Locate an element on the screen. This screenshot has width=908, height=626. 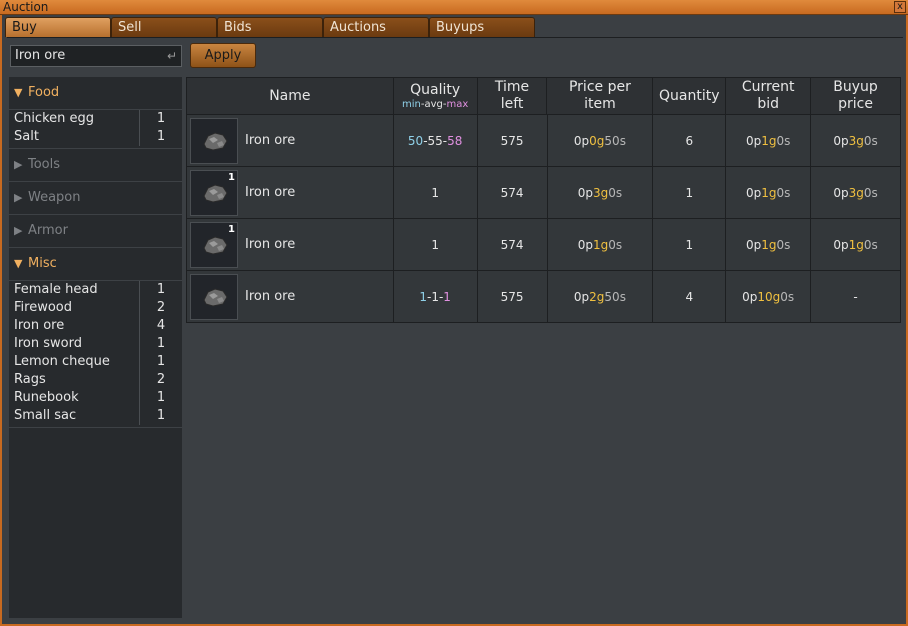
category-weapon: ▶ Weapon is located at coordinates (95, 198).